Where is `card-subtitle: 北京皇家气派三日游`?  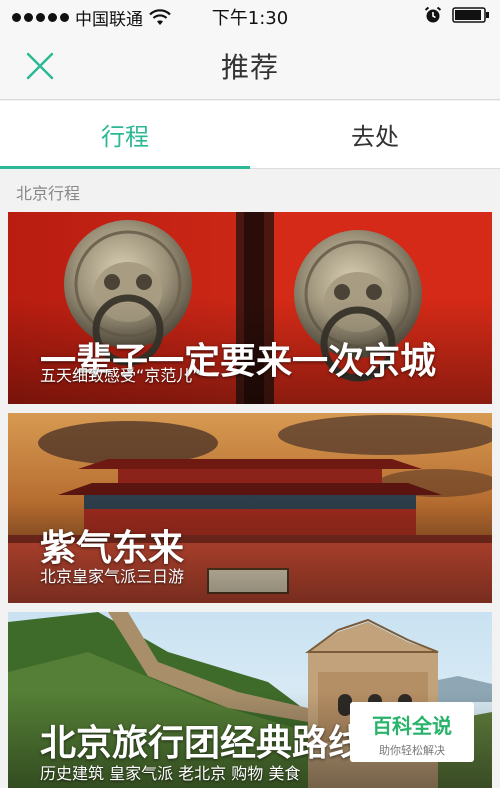
card-subtitle: 北京皇家气派三日游 is located at coordinates (112, 576).